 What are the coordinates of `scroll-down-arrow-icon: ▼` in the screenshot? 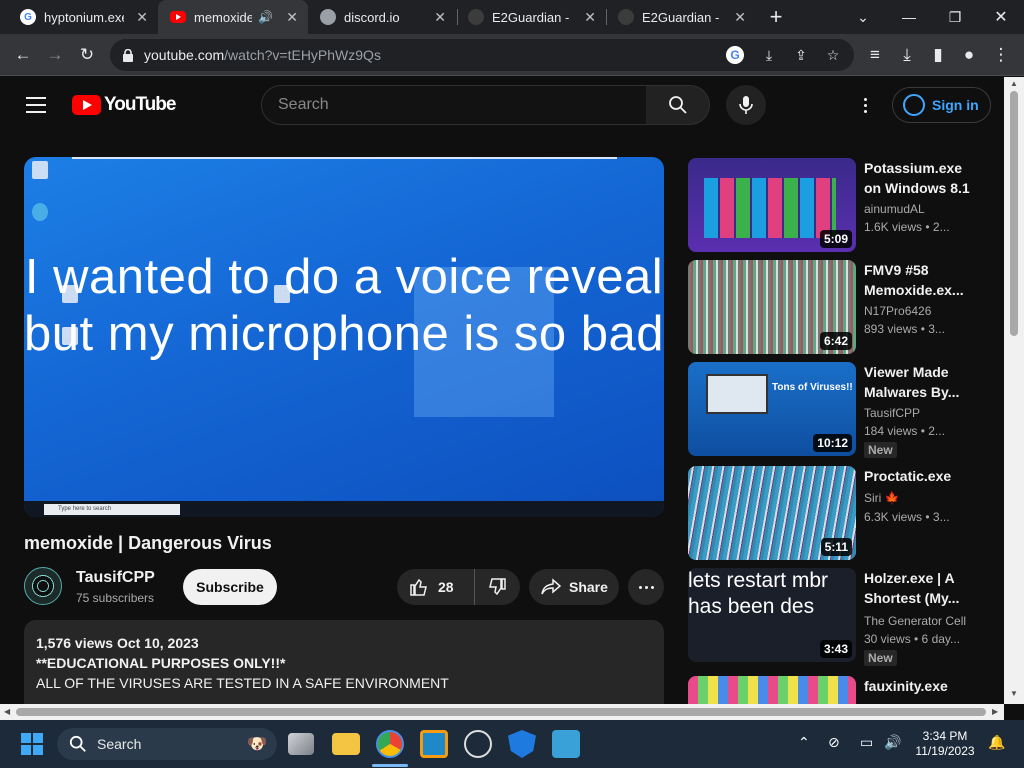 It's located at (1014, 693).